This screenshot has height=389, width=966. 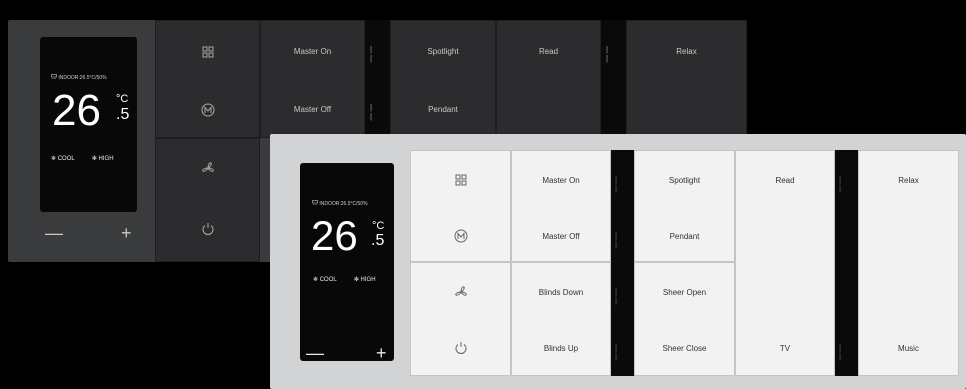 I want to click on sheer-close-label: Sheer Close, so click(x=684, y=348).